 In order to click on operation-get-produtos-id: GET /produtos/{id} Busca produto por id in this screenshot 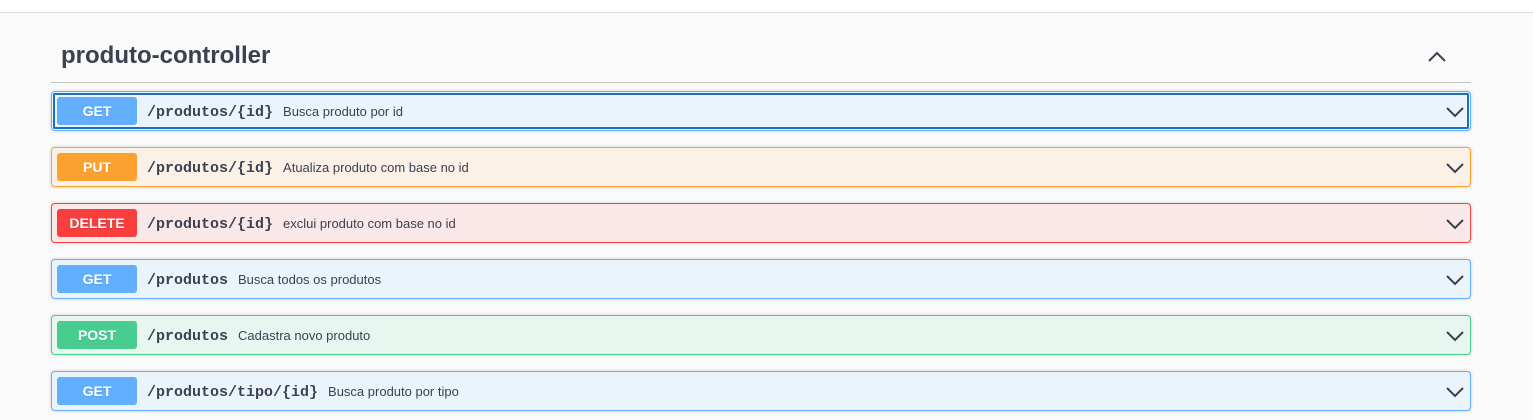, I will do `click(761, 111)`.